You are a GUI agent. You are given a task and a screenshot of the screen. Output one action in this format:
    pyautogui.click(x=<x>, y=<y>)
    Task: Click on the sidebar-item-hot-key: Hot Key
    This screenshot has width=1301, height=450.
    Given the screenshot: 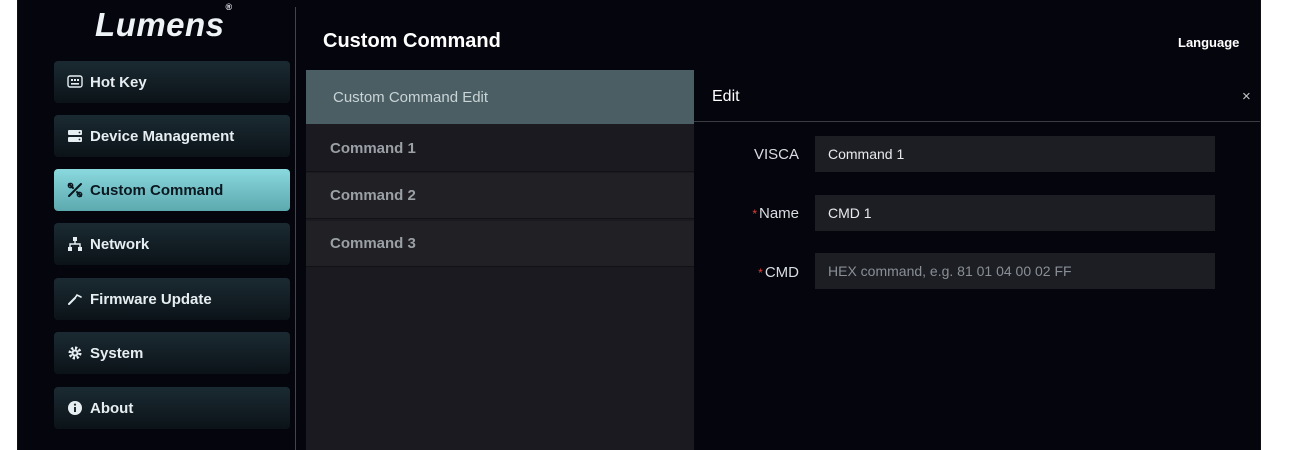 What is the action you would take?
    pyautogui.click(x=172, y=82)
    